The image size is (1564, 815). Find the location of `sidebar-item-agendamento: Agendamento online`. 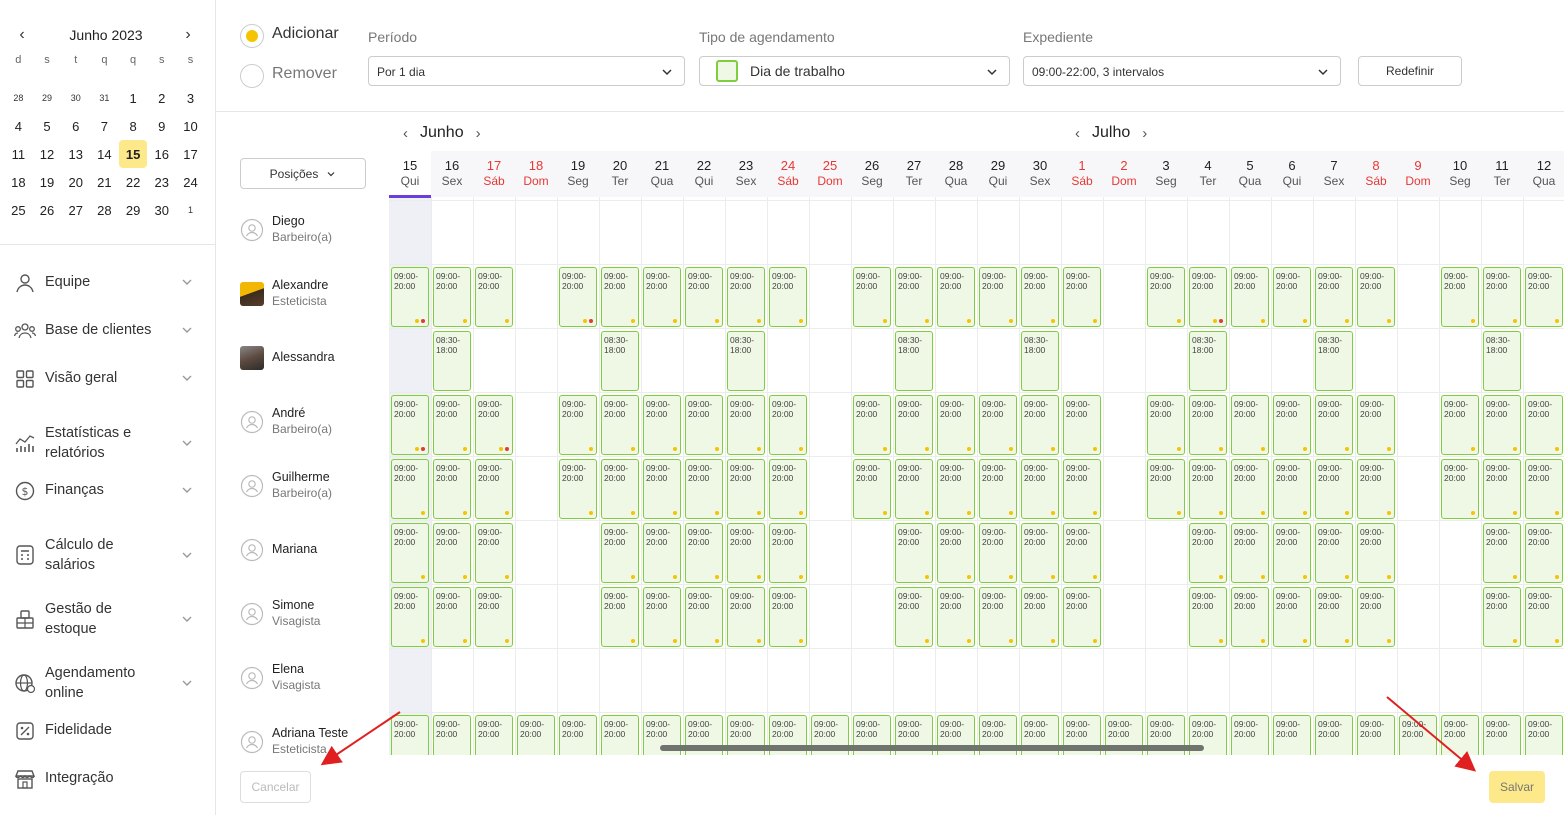

sidebar-item-agendamento: Agendamento online is located at coordinates (107, 683).